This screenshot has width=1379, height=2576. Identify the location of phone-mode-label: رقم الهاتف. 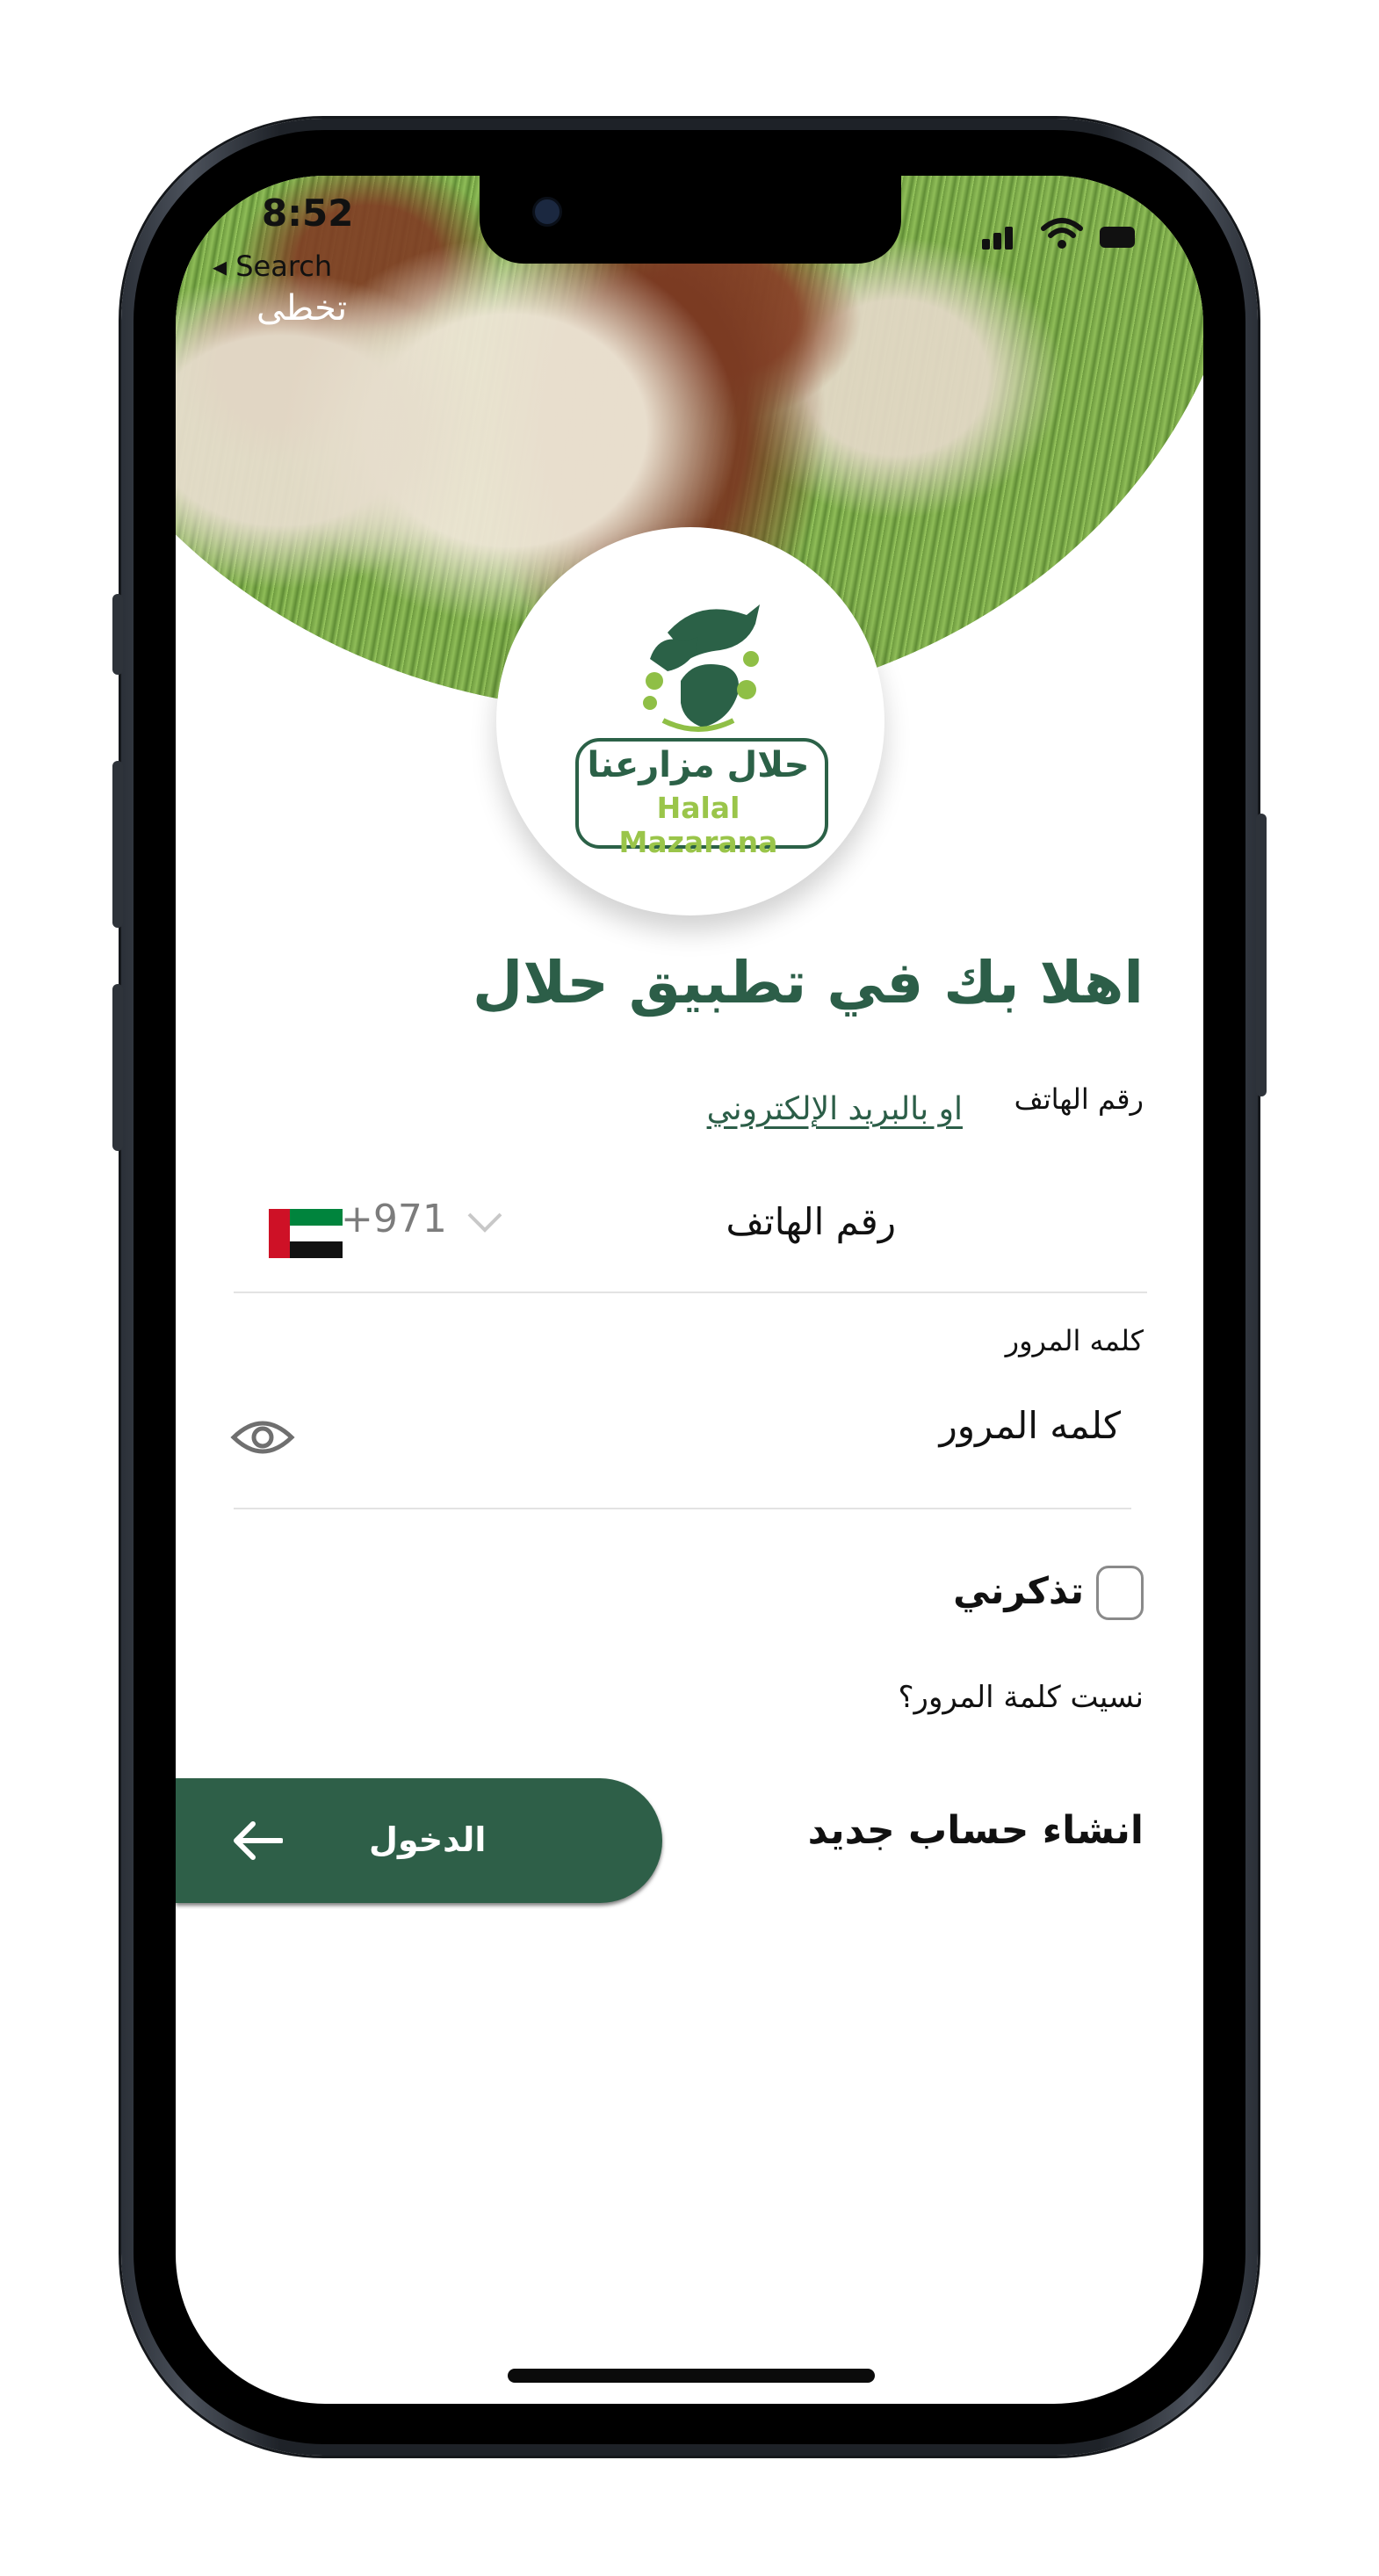
(1079, 1099).